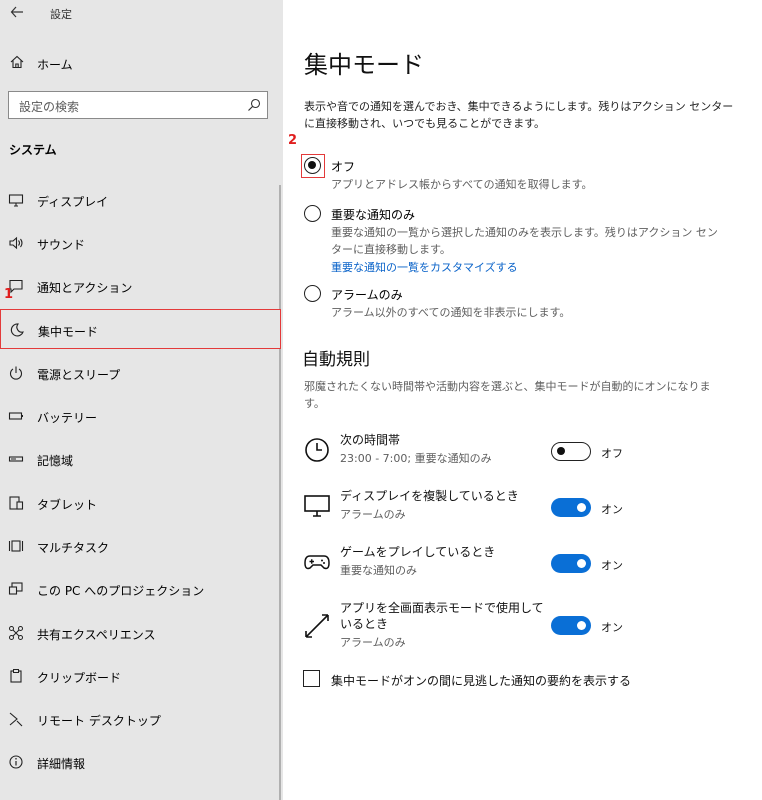 Image resolution: width=762 pixels, height=800 pixels. I want to click on sidebar-item-13: リモート デスクトップ, so click(140, 719).